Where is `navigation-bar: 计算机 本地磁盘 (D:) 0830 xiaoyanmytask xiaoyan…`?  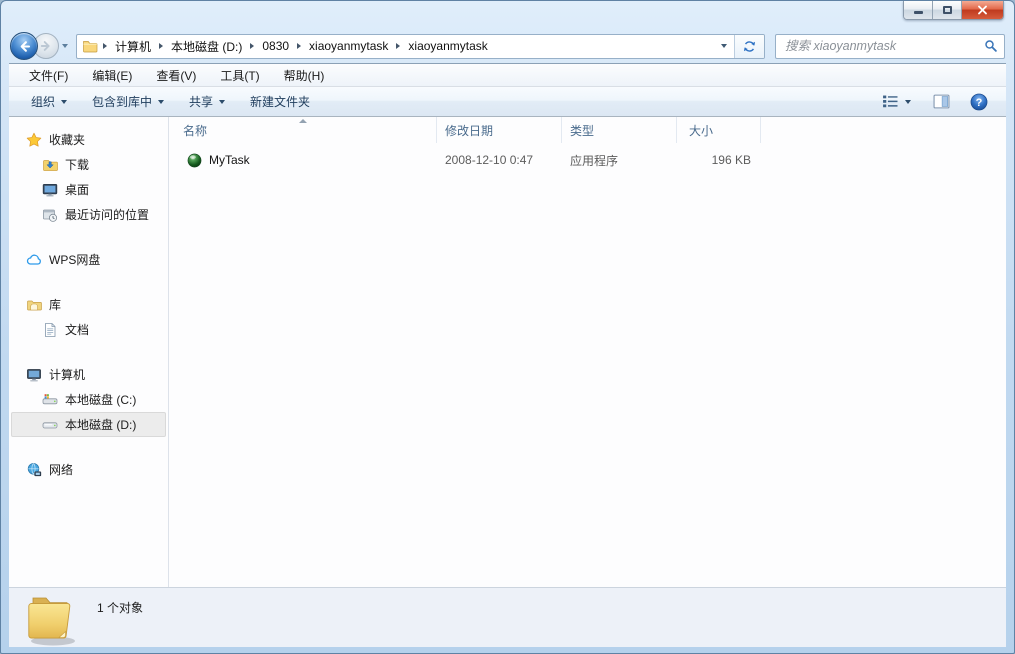 navigation-bar: 计算机 本地磁盘 (D:) 0830 xiaoyanmytask xiaoyan… is located at coordinates (507, 46).